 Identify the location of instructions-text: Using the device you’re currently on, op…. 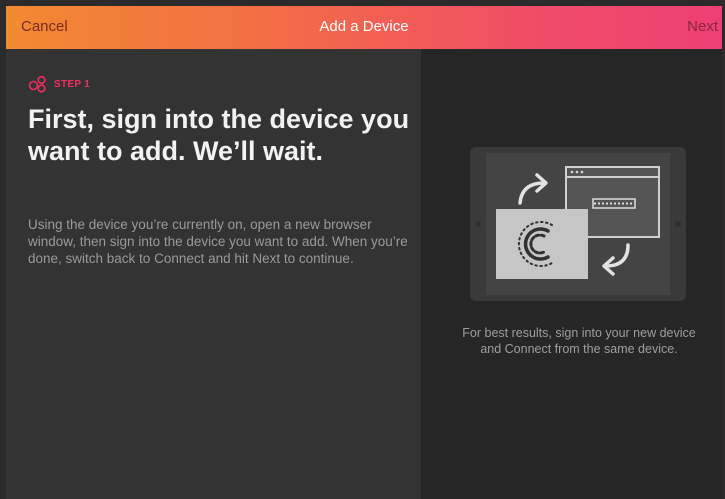
(218, 241).